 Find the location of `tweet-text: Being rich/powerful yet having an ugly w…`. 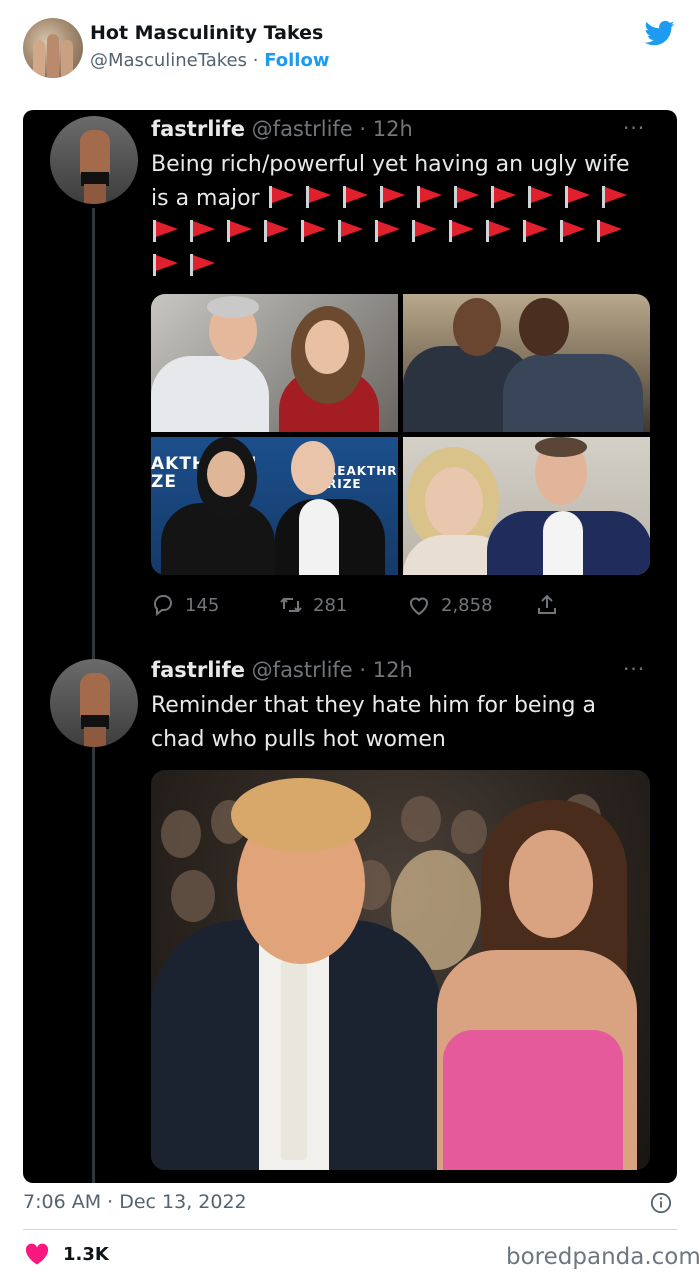

tweet-text: Being rich/powerful yet having an ugly w… is located at coordinates (401, 216).